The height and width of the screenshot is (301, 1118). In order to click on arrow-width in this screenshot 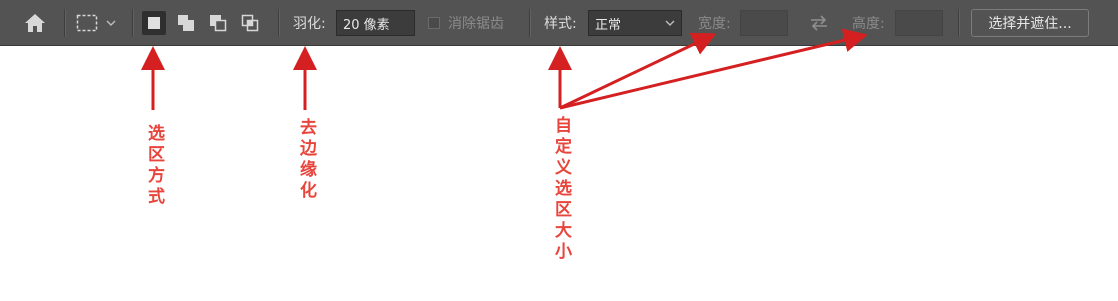, I will do `click(638, 71)`.